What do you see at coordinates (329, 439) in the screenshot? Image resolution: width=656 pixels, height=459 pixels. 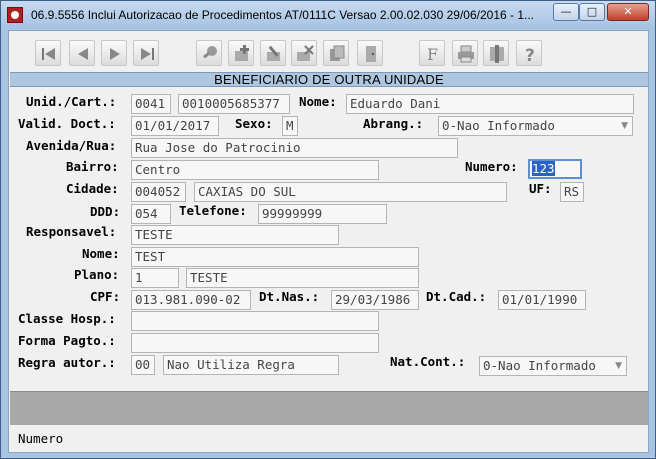 I see `status-bar: Numero` at bounding box center [329, 439].